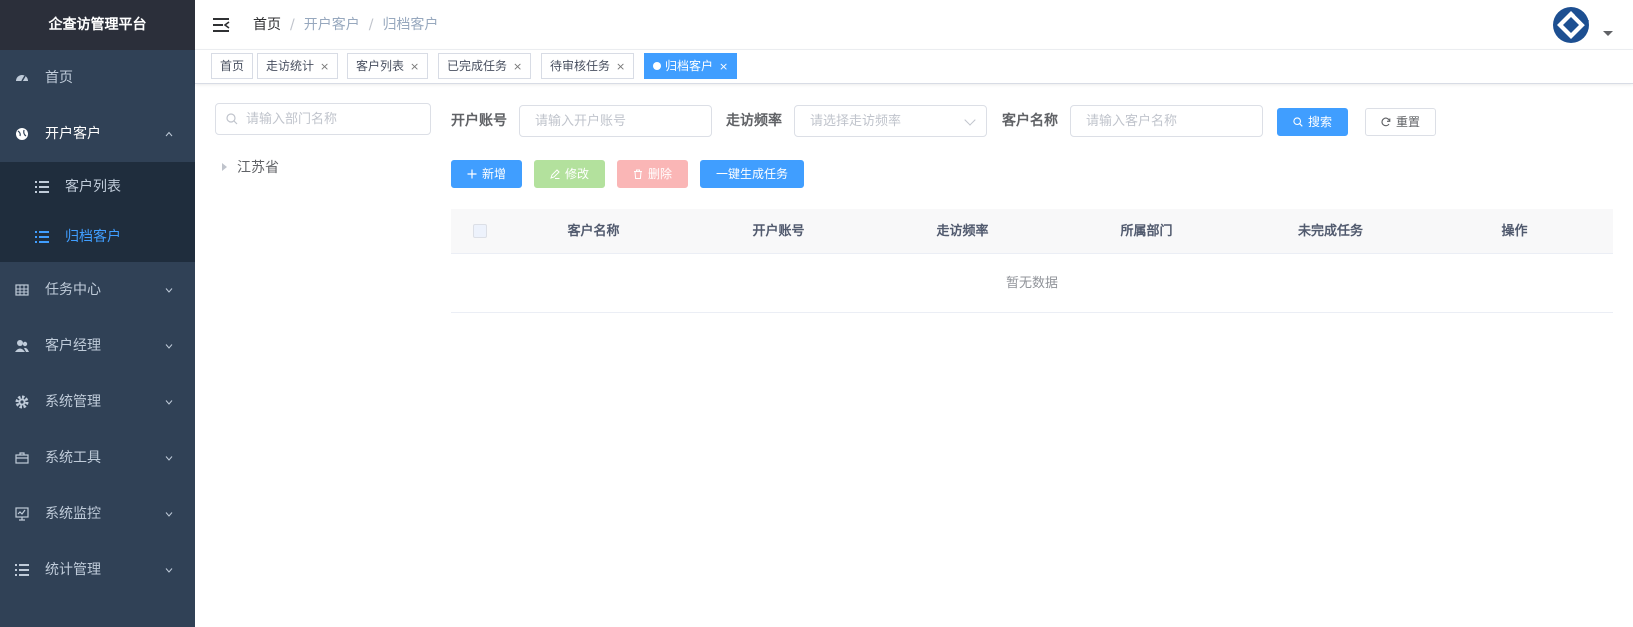 The image size is (1633, 627). I want to click on avatar, so click(1571, 25).